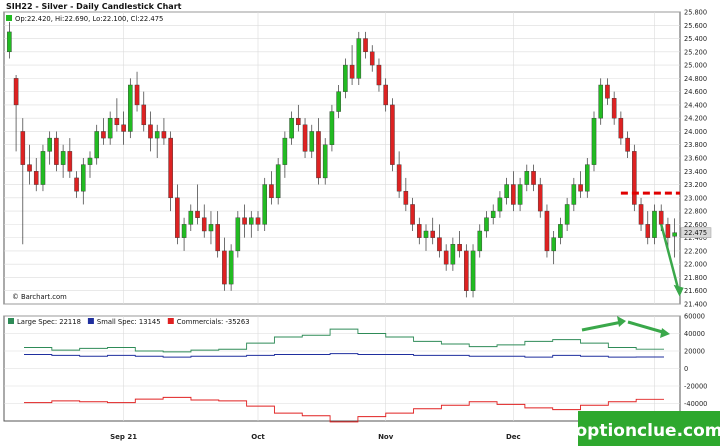 Image resolution: width=720 pixels, height=446 pixels. Describe the element at coordinates (695, 66) in the screenshot. I see `price-y-tick-label: 25.000` at that location.